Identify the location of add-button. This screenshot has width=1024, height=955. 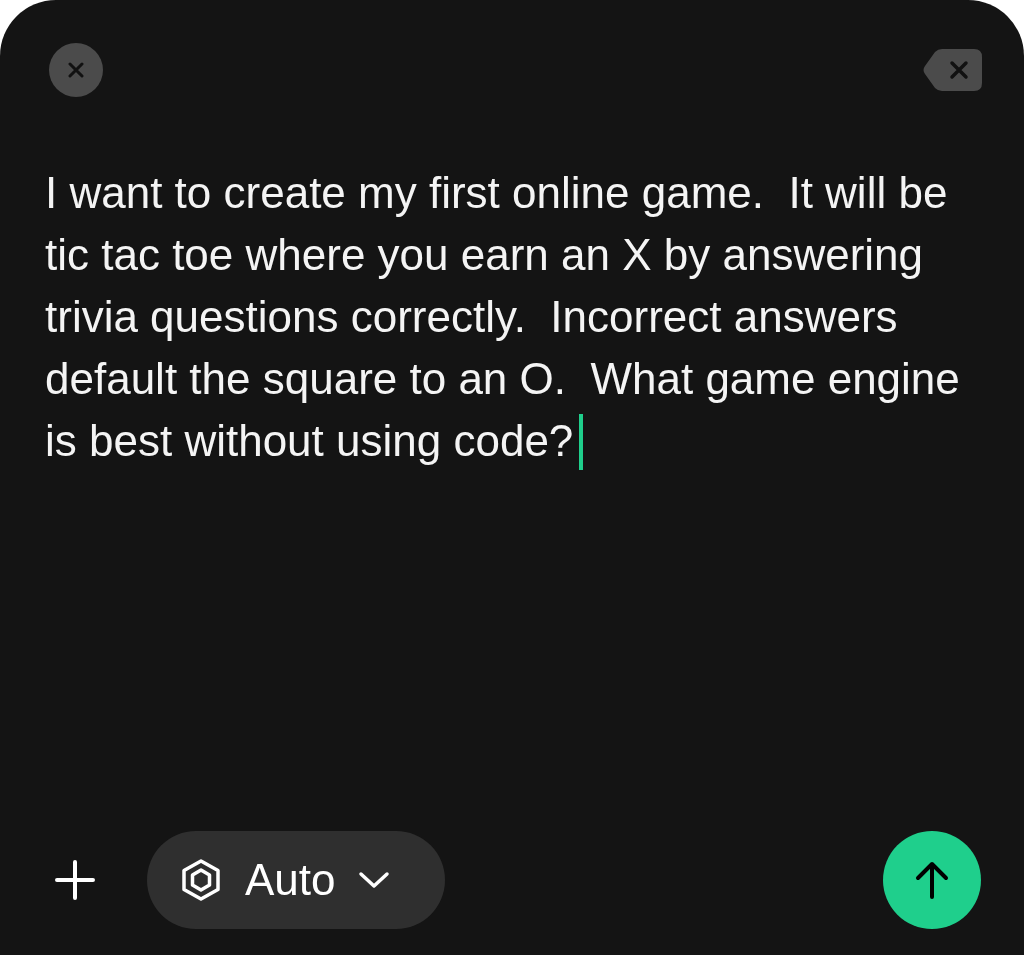
(75, 880).